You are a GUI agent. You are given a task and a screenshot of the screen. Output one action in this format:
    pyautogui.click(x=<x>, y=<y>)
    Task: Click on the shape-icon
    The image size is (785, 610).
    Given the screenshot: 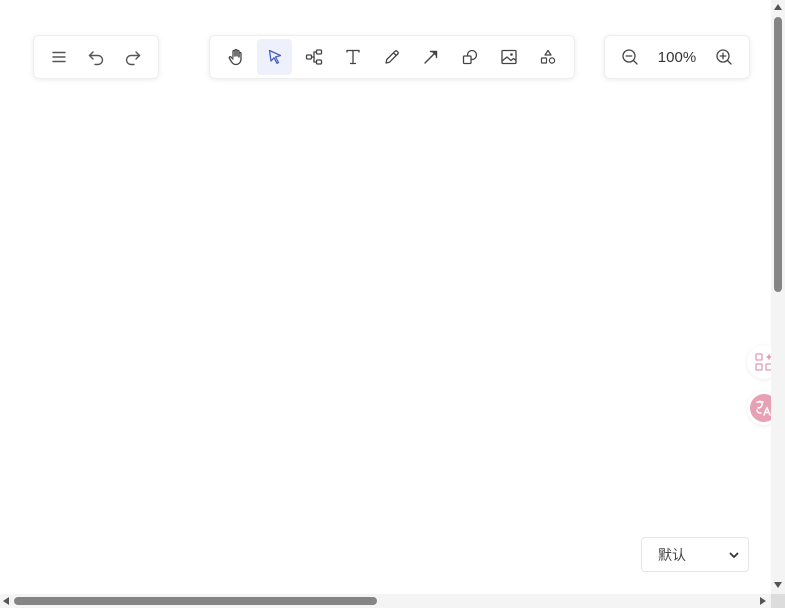 What is the action you would take?
    pyautogui.click(x=470, y=57)
    